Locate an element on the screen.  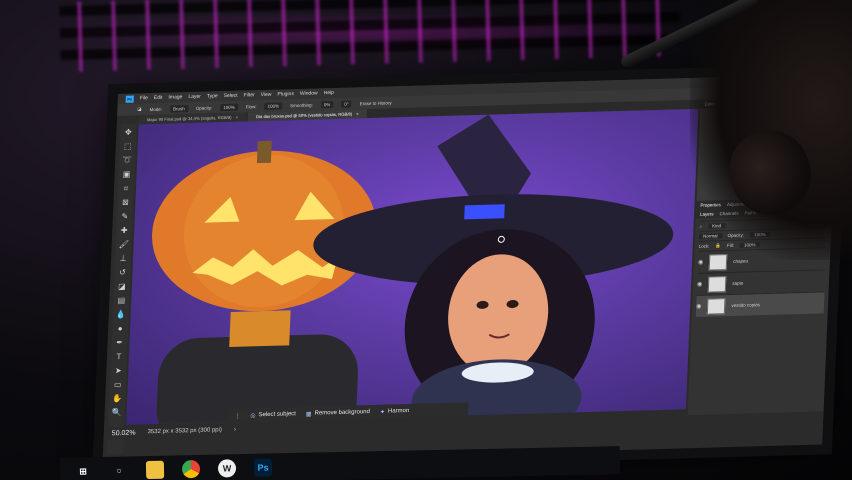
flow-field: 100% is located at coordinates (273, 105).